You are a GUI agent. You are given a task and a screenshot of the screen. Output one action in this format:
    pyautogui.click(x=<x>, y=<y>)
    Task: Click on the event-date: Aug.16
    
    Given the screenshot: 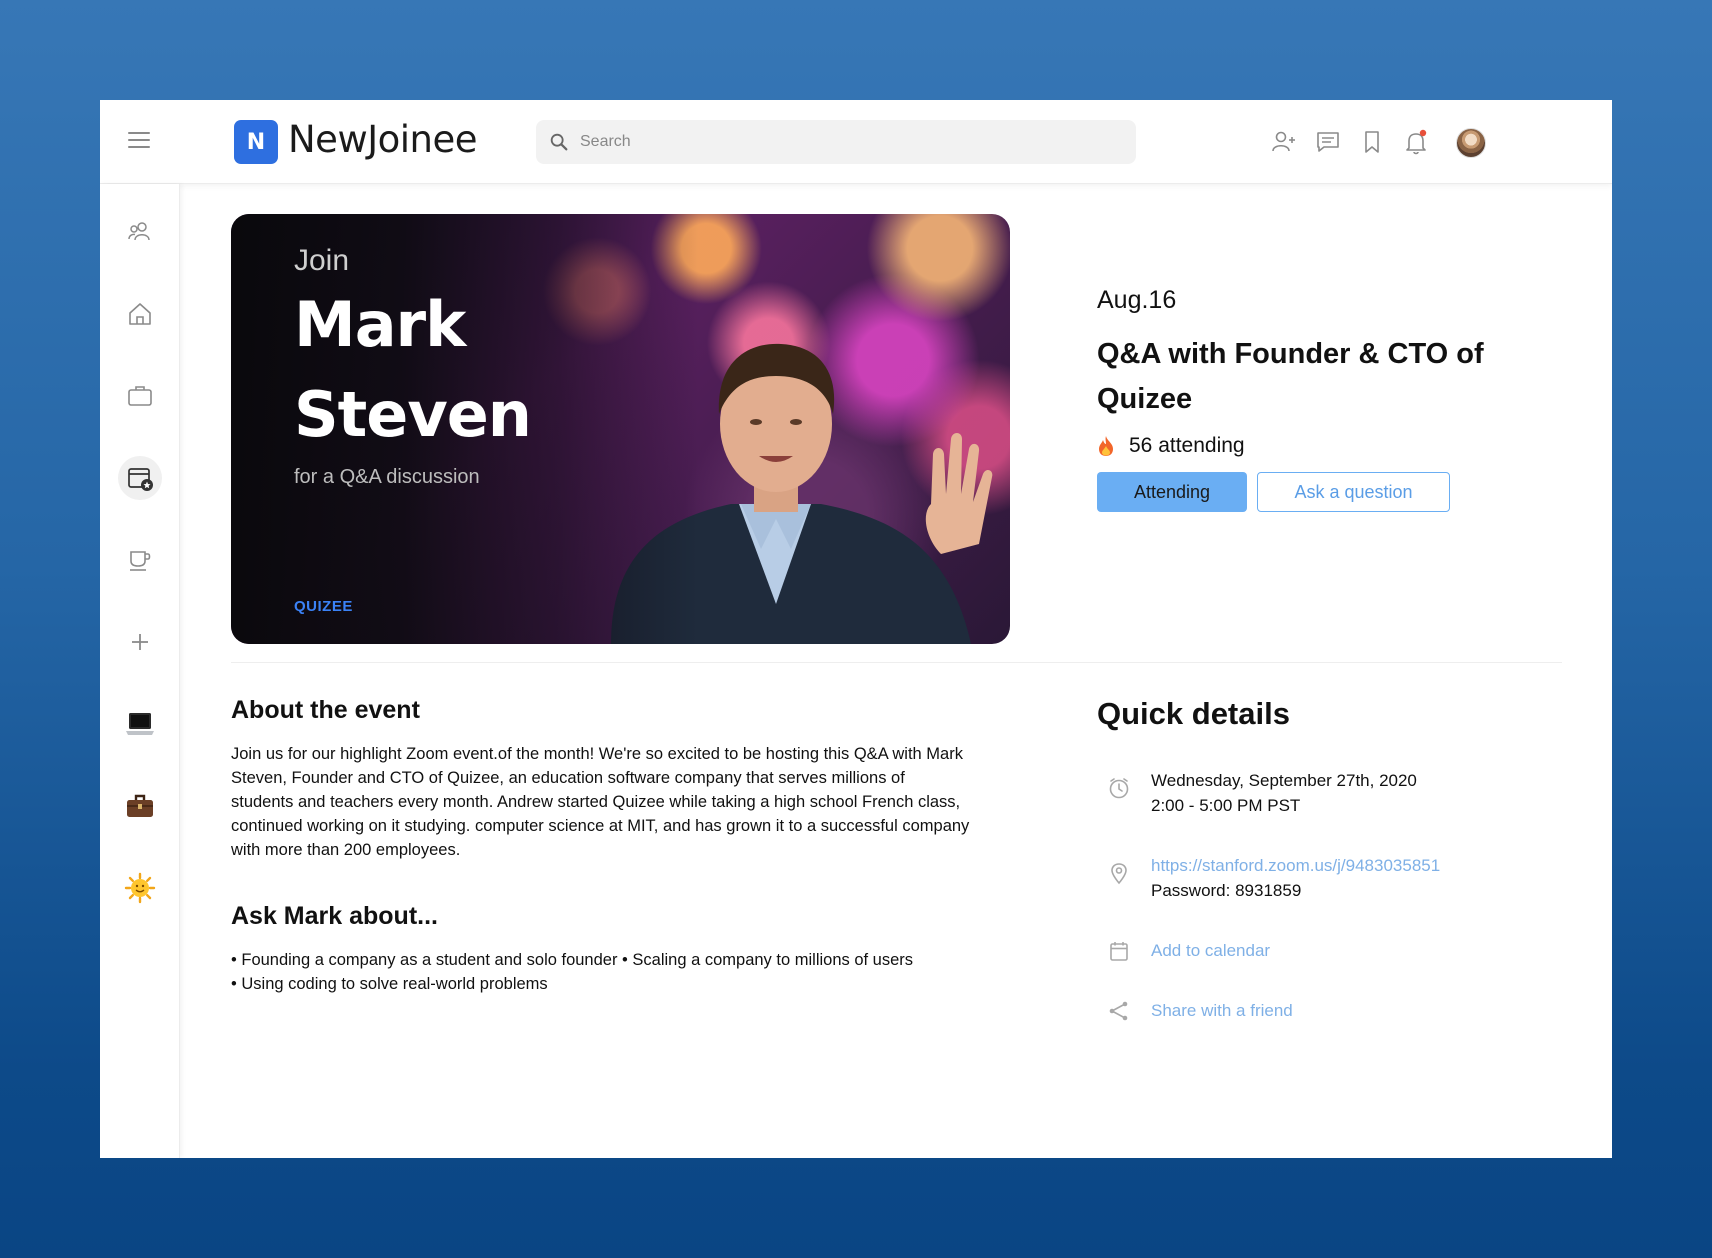 What is the action you would take?
    pyautogui.click(x=1137, y=300)
    